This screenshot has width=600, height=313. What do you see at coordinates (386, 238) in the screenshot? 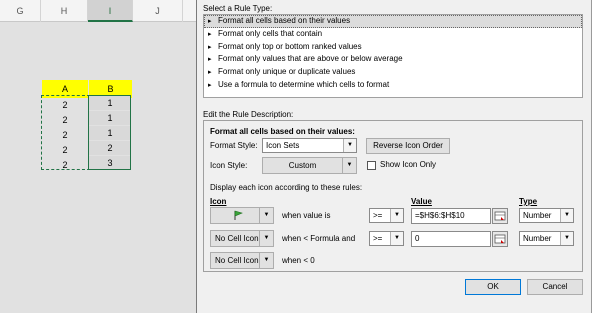
I see `operator-select-row-2: >= ▼` at bounding box center [386, 238].